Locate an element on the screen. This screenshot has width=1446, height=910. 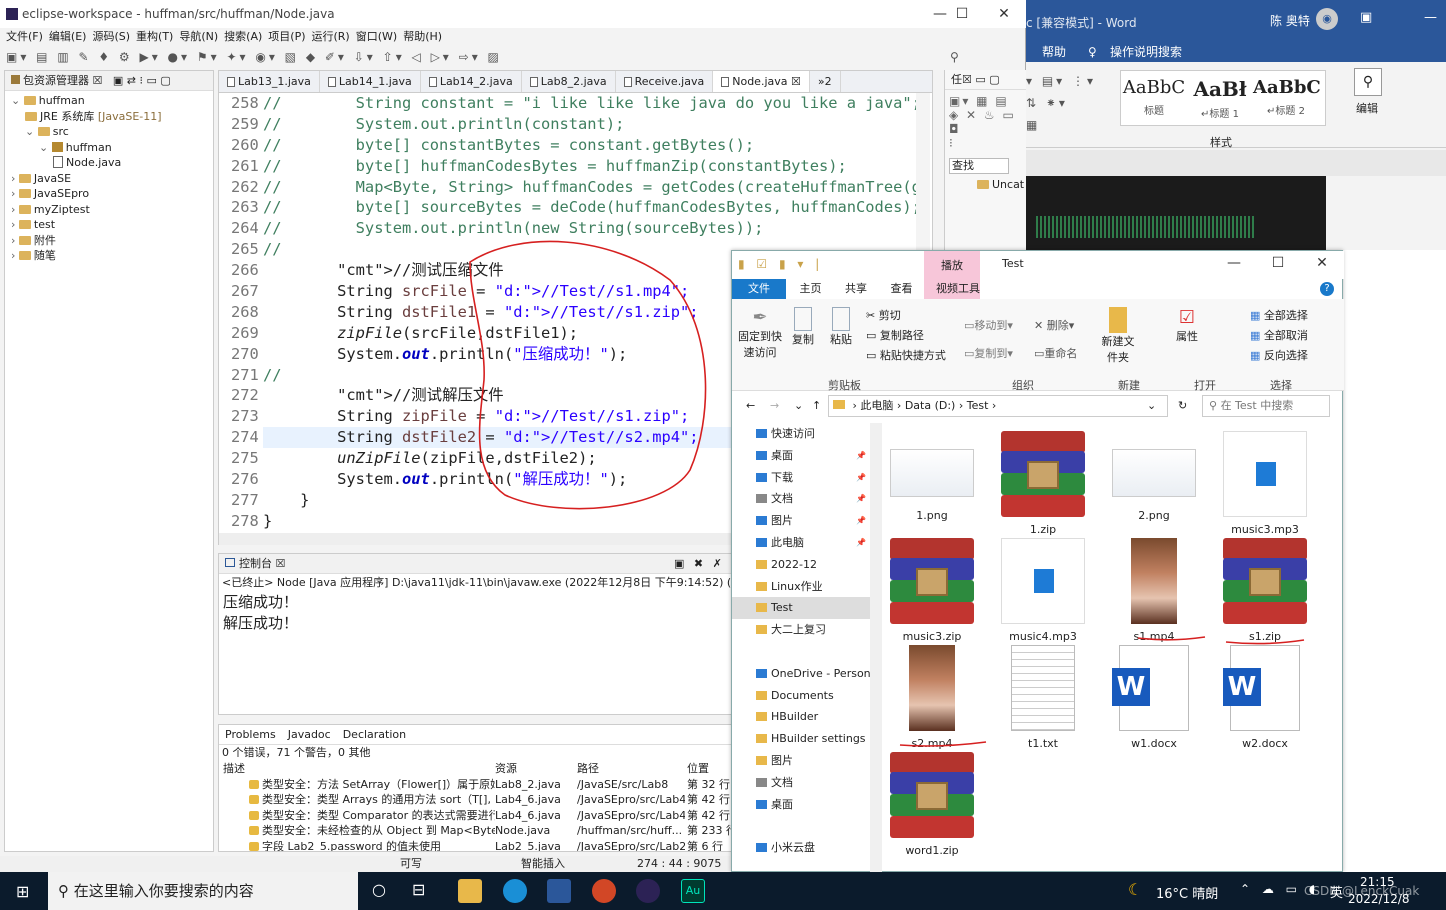
annotation-underline-s1mp4 is located at coordinates (1171, 638).